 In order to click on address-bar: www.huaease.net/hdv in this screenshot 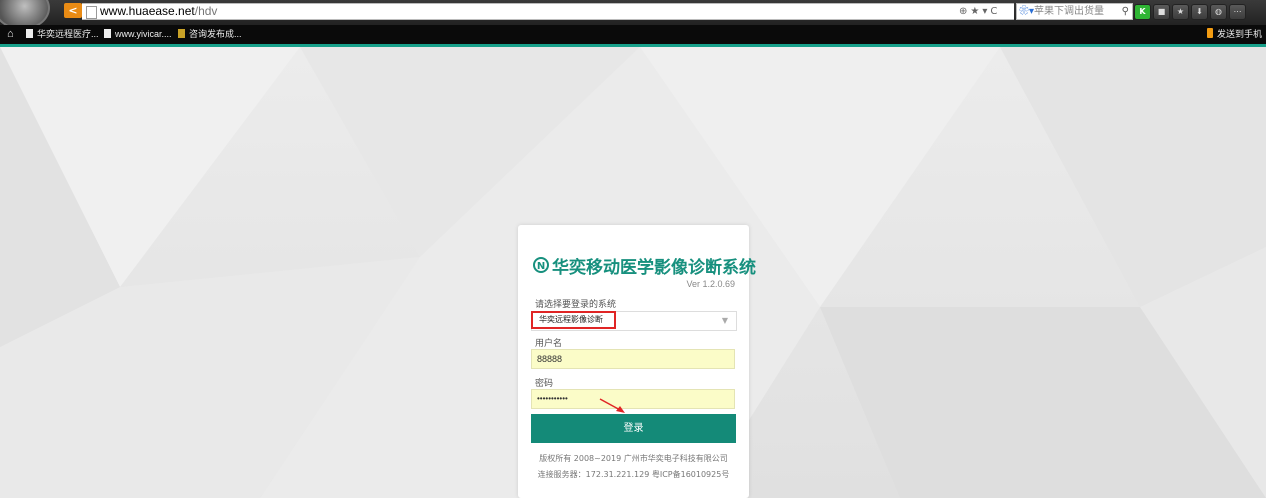, I will do `click(524, 11)`.